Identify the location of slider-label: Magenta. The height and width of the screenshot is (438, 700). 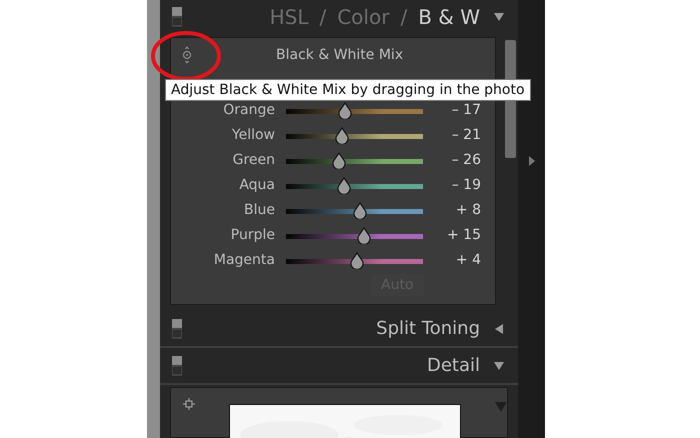
(243, 260).